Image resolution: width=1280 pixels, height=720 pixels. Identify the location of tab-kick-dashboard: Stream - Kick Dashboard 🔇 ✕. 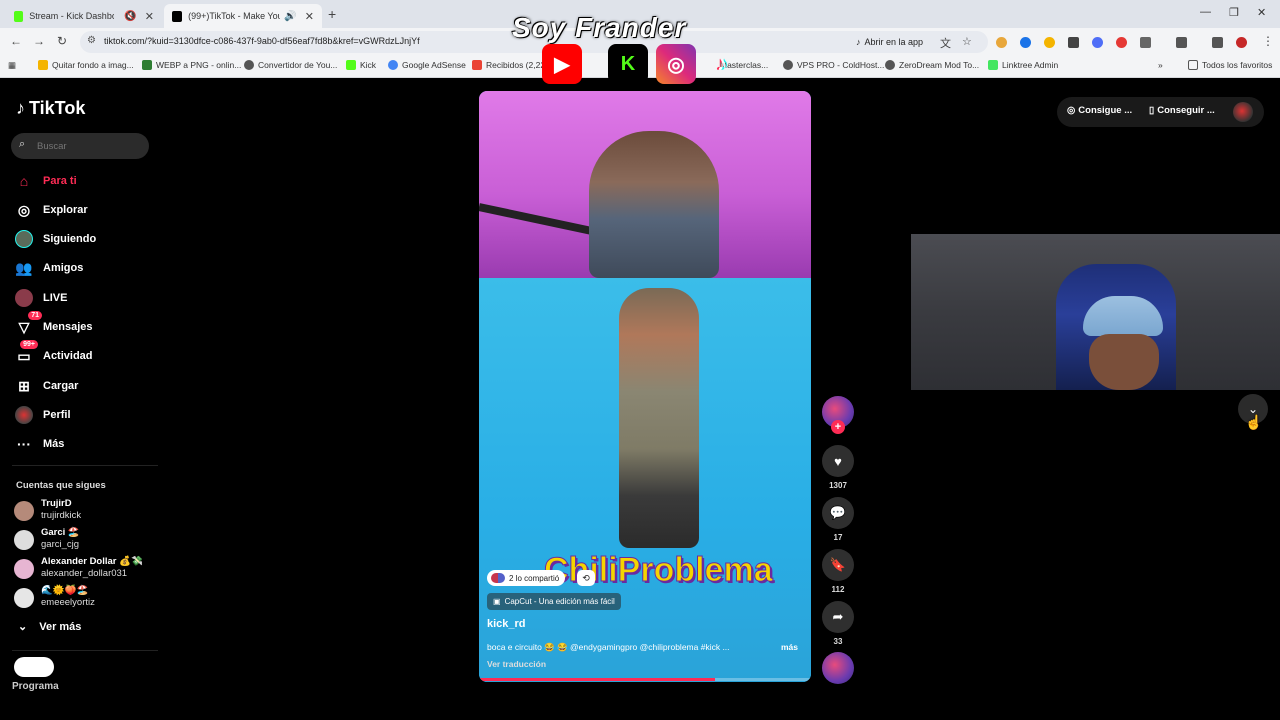
(84, 16).